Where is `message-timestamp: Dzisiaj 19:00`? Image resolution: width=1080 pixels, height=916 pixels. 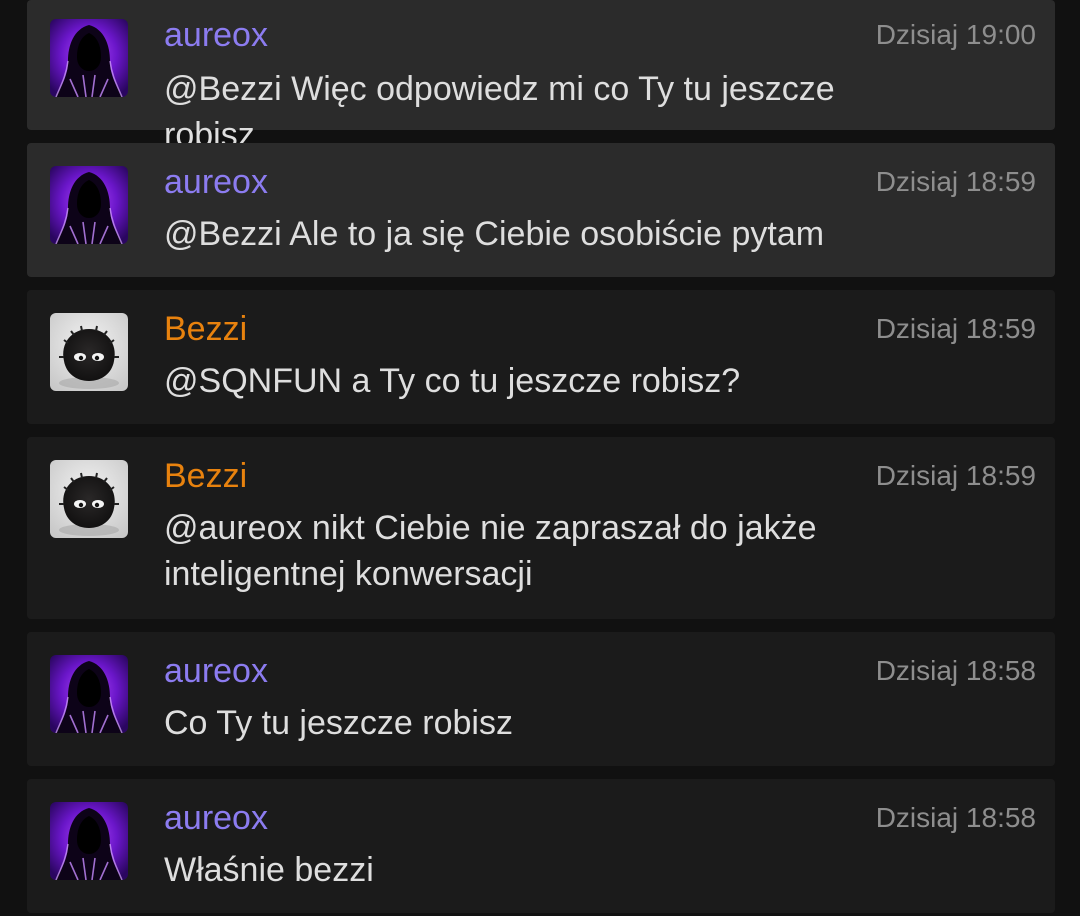 message-timestamp: Dzisiaj 19:00 is located at coordinates (955, 34).